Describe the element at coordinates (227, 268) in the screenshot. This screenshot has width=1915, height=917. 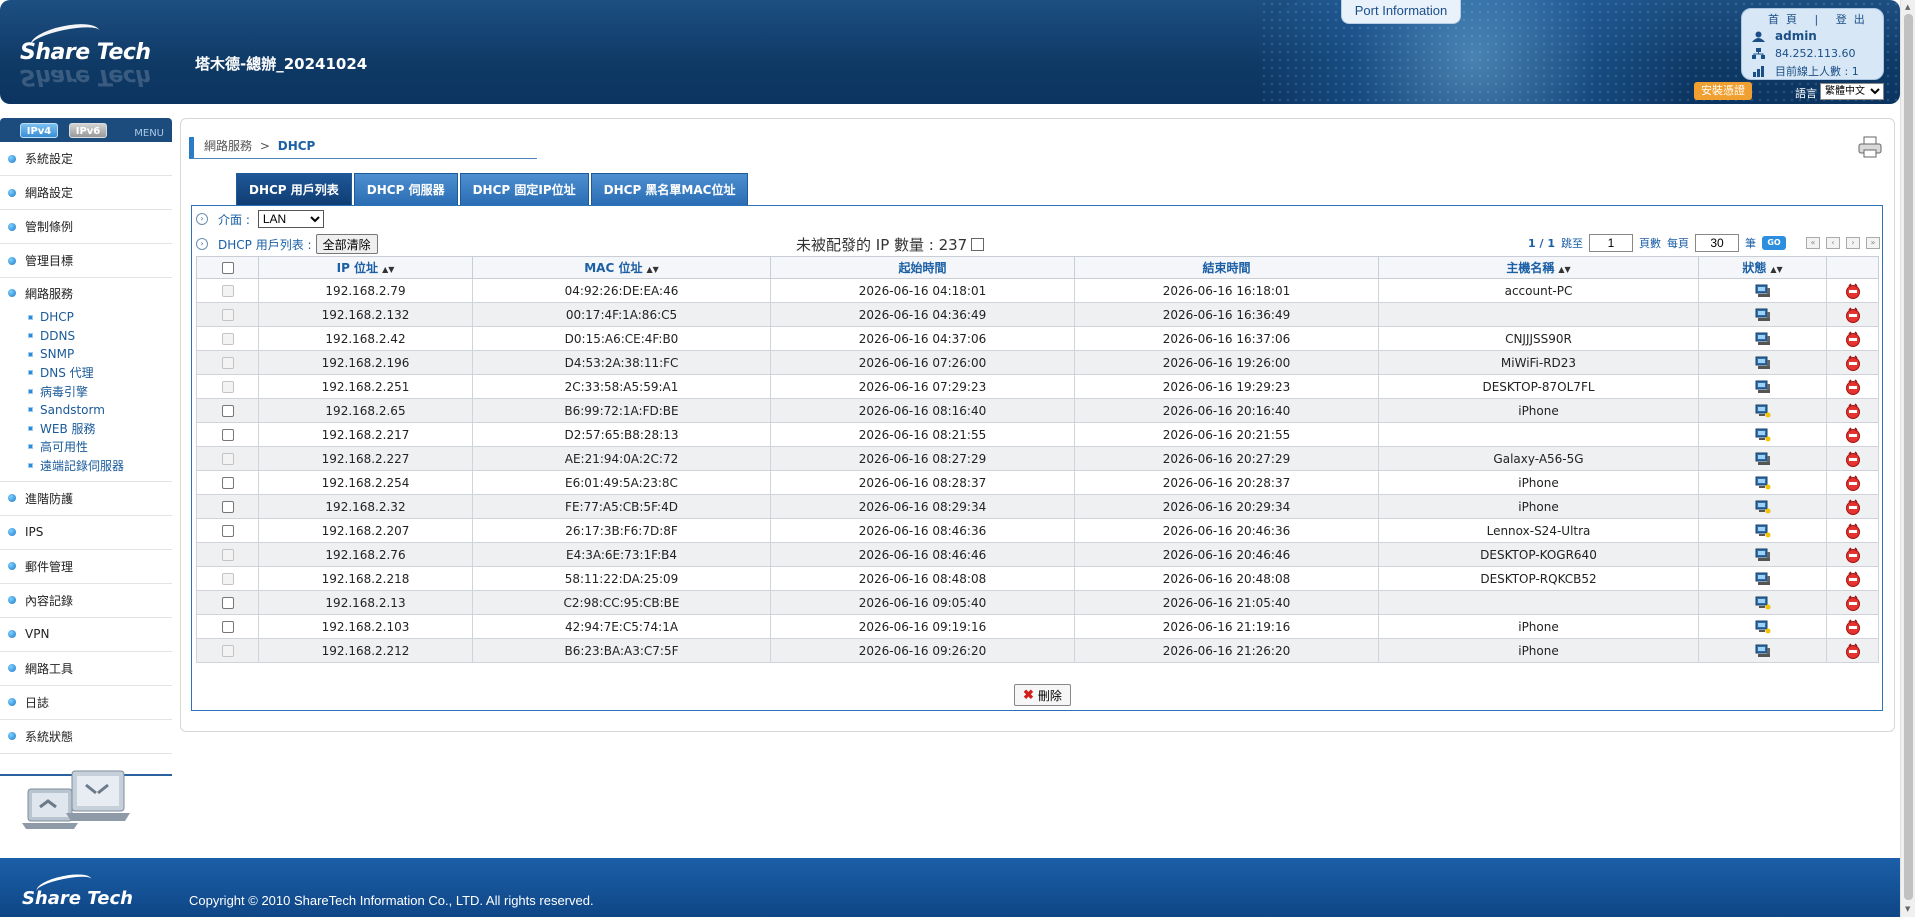
I see `select-all-checkbox` at that location.